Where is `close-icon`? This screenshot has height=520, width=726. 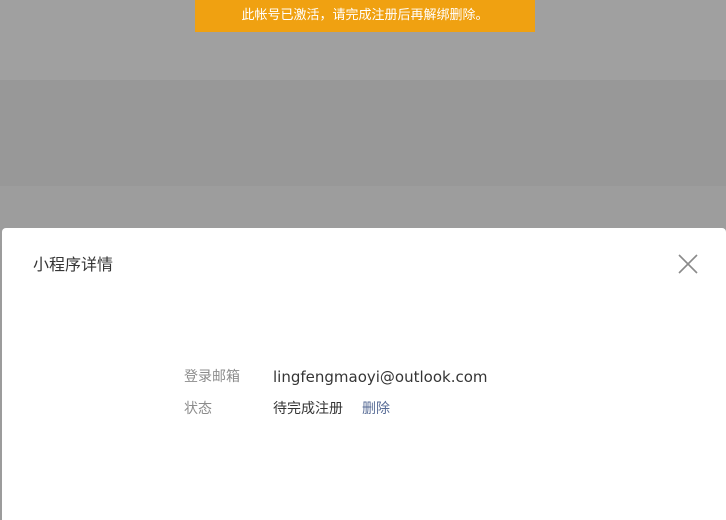 close-icon is located at coordinates (688, 264).